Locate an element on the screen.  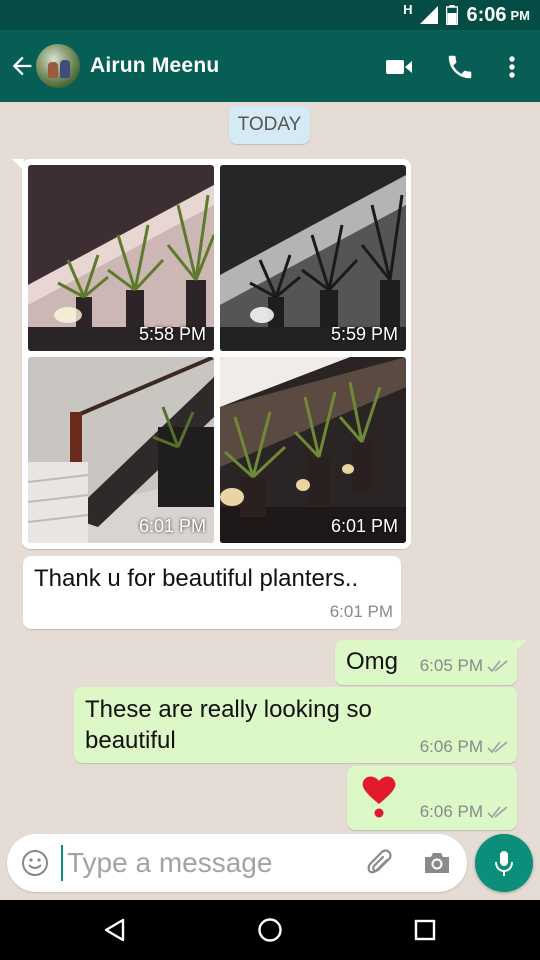
signal-icon is located at coordinates (429, 15).